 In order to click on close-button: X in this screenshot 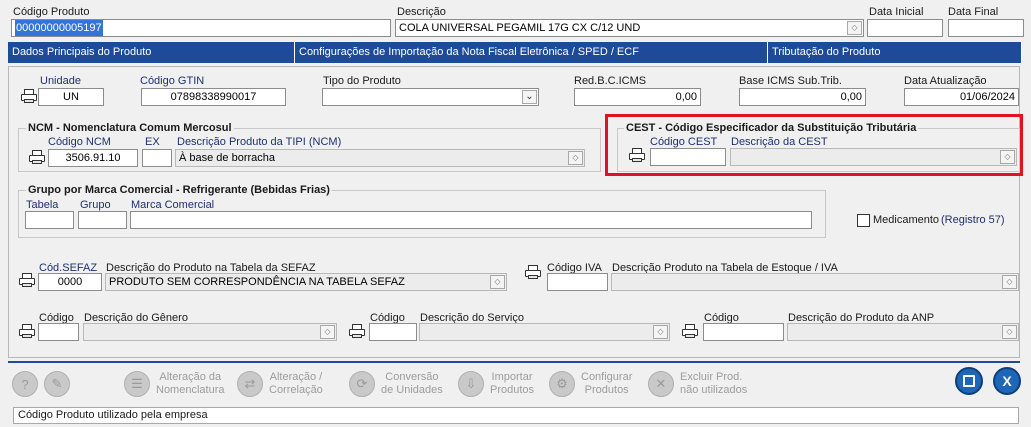, I will do `click(1007, 381)`.